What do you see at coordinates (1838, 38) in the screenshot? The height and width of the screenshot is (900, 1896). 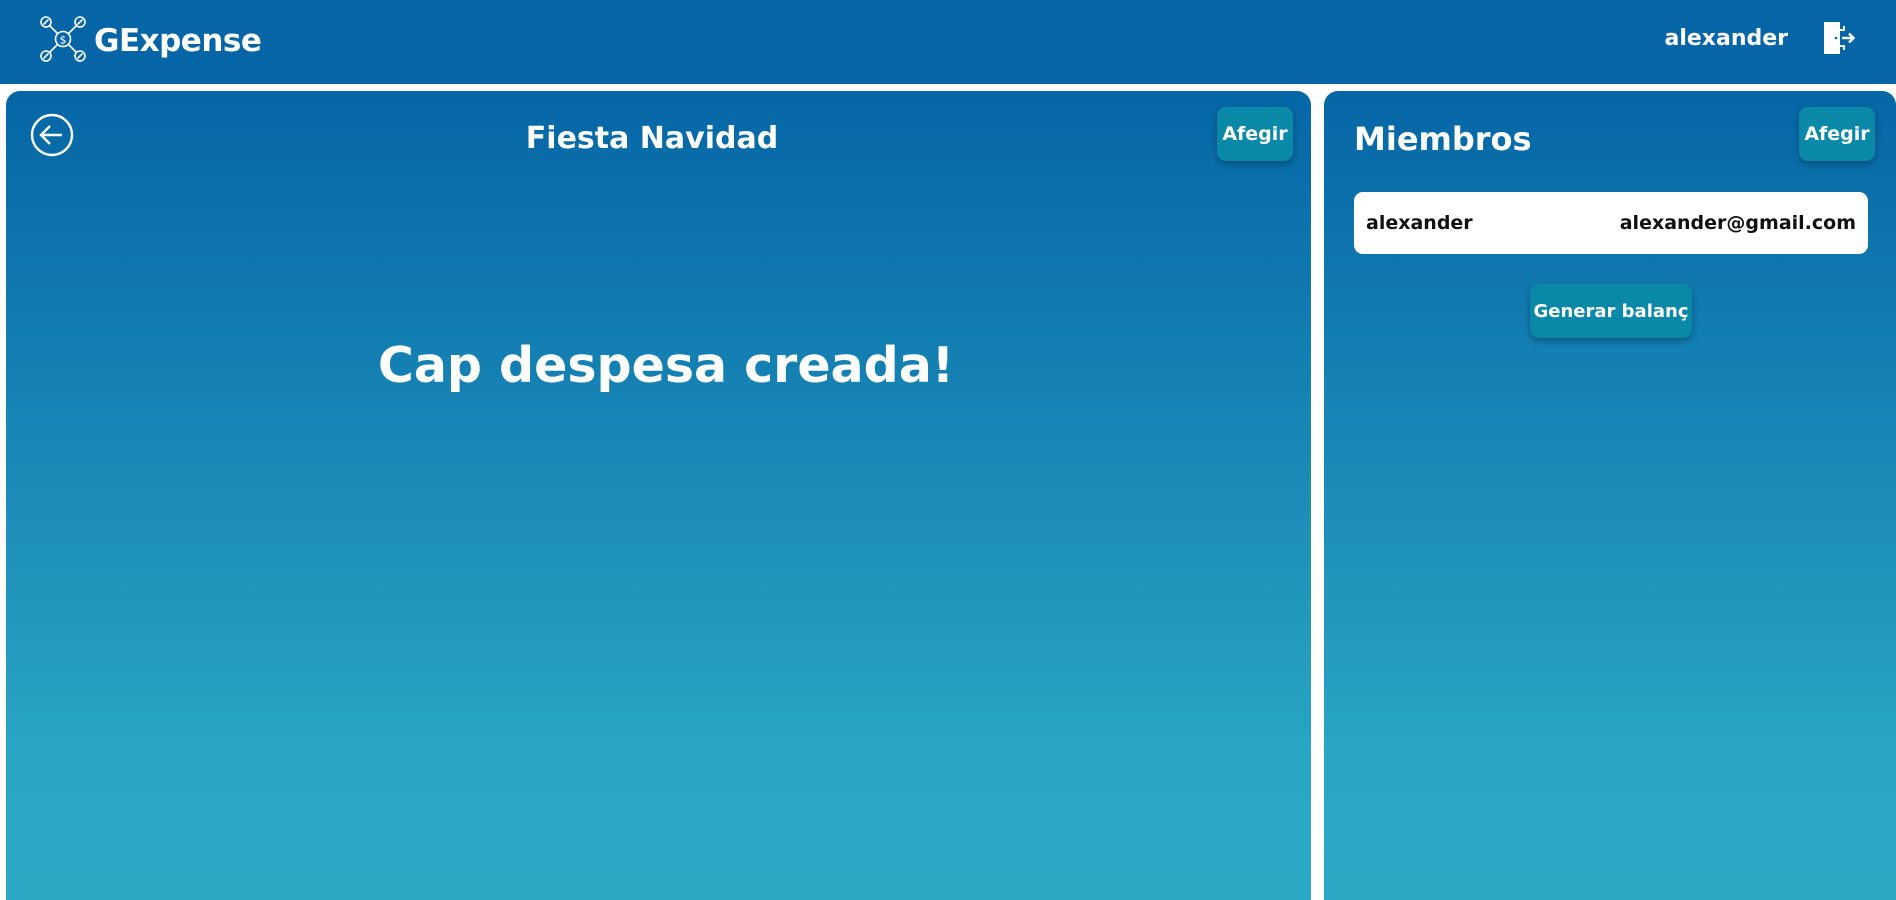 I see `logout-button` at bounding box center [1838, 38].